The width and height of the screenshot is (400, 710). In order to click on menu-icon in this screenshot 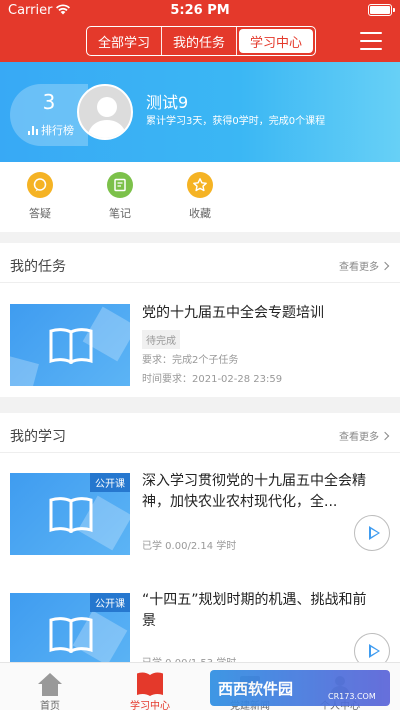, I will do `click(371, 41)`.